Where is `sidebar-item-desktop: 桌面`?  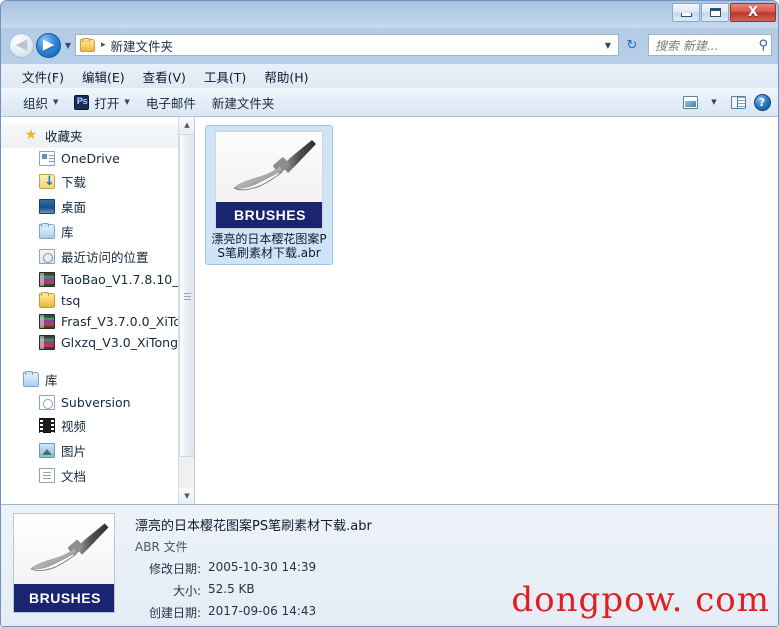 sidebar-item-desktop: 桌面 is located at coordinates (97, 206).